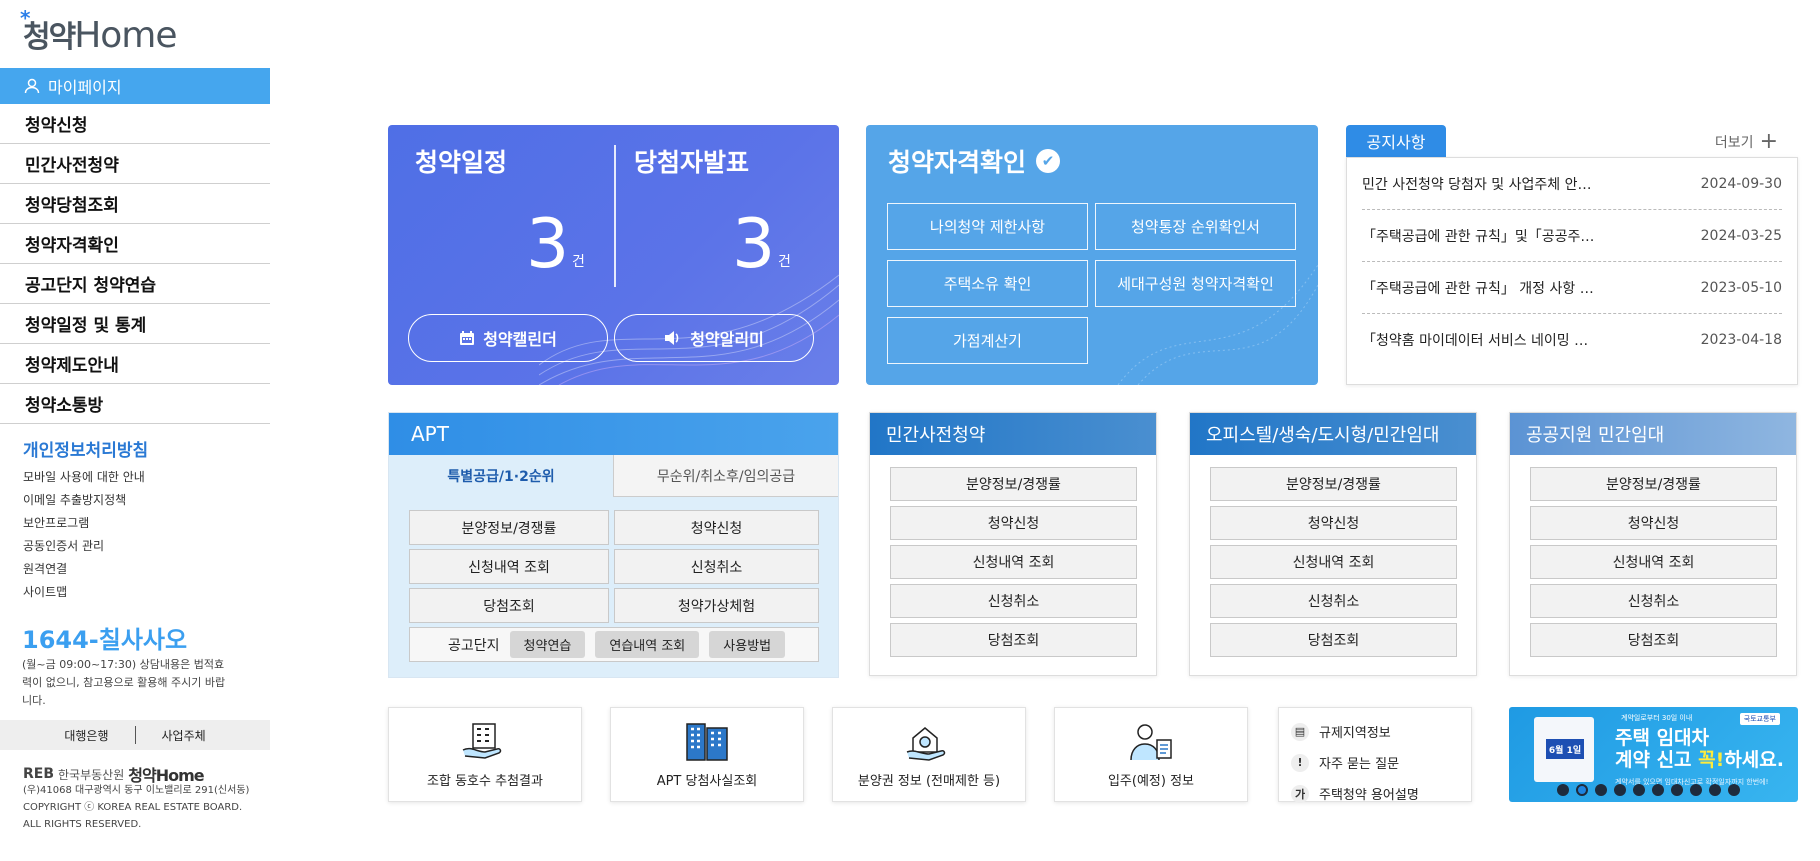  I want to click on practice-label: 공고단지, so click(474, 645).